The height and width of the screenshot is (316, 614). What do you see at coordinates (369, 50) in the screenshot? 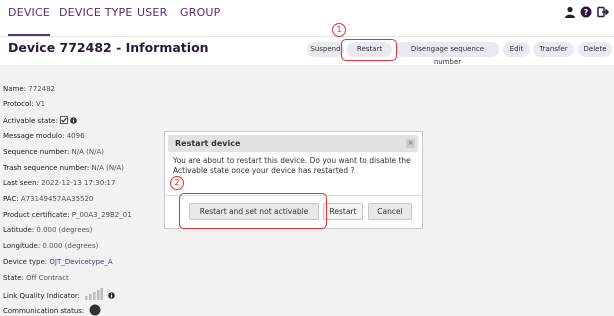
I see `annotation-box-restart` at bounding box center [369, 50].